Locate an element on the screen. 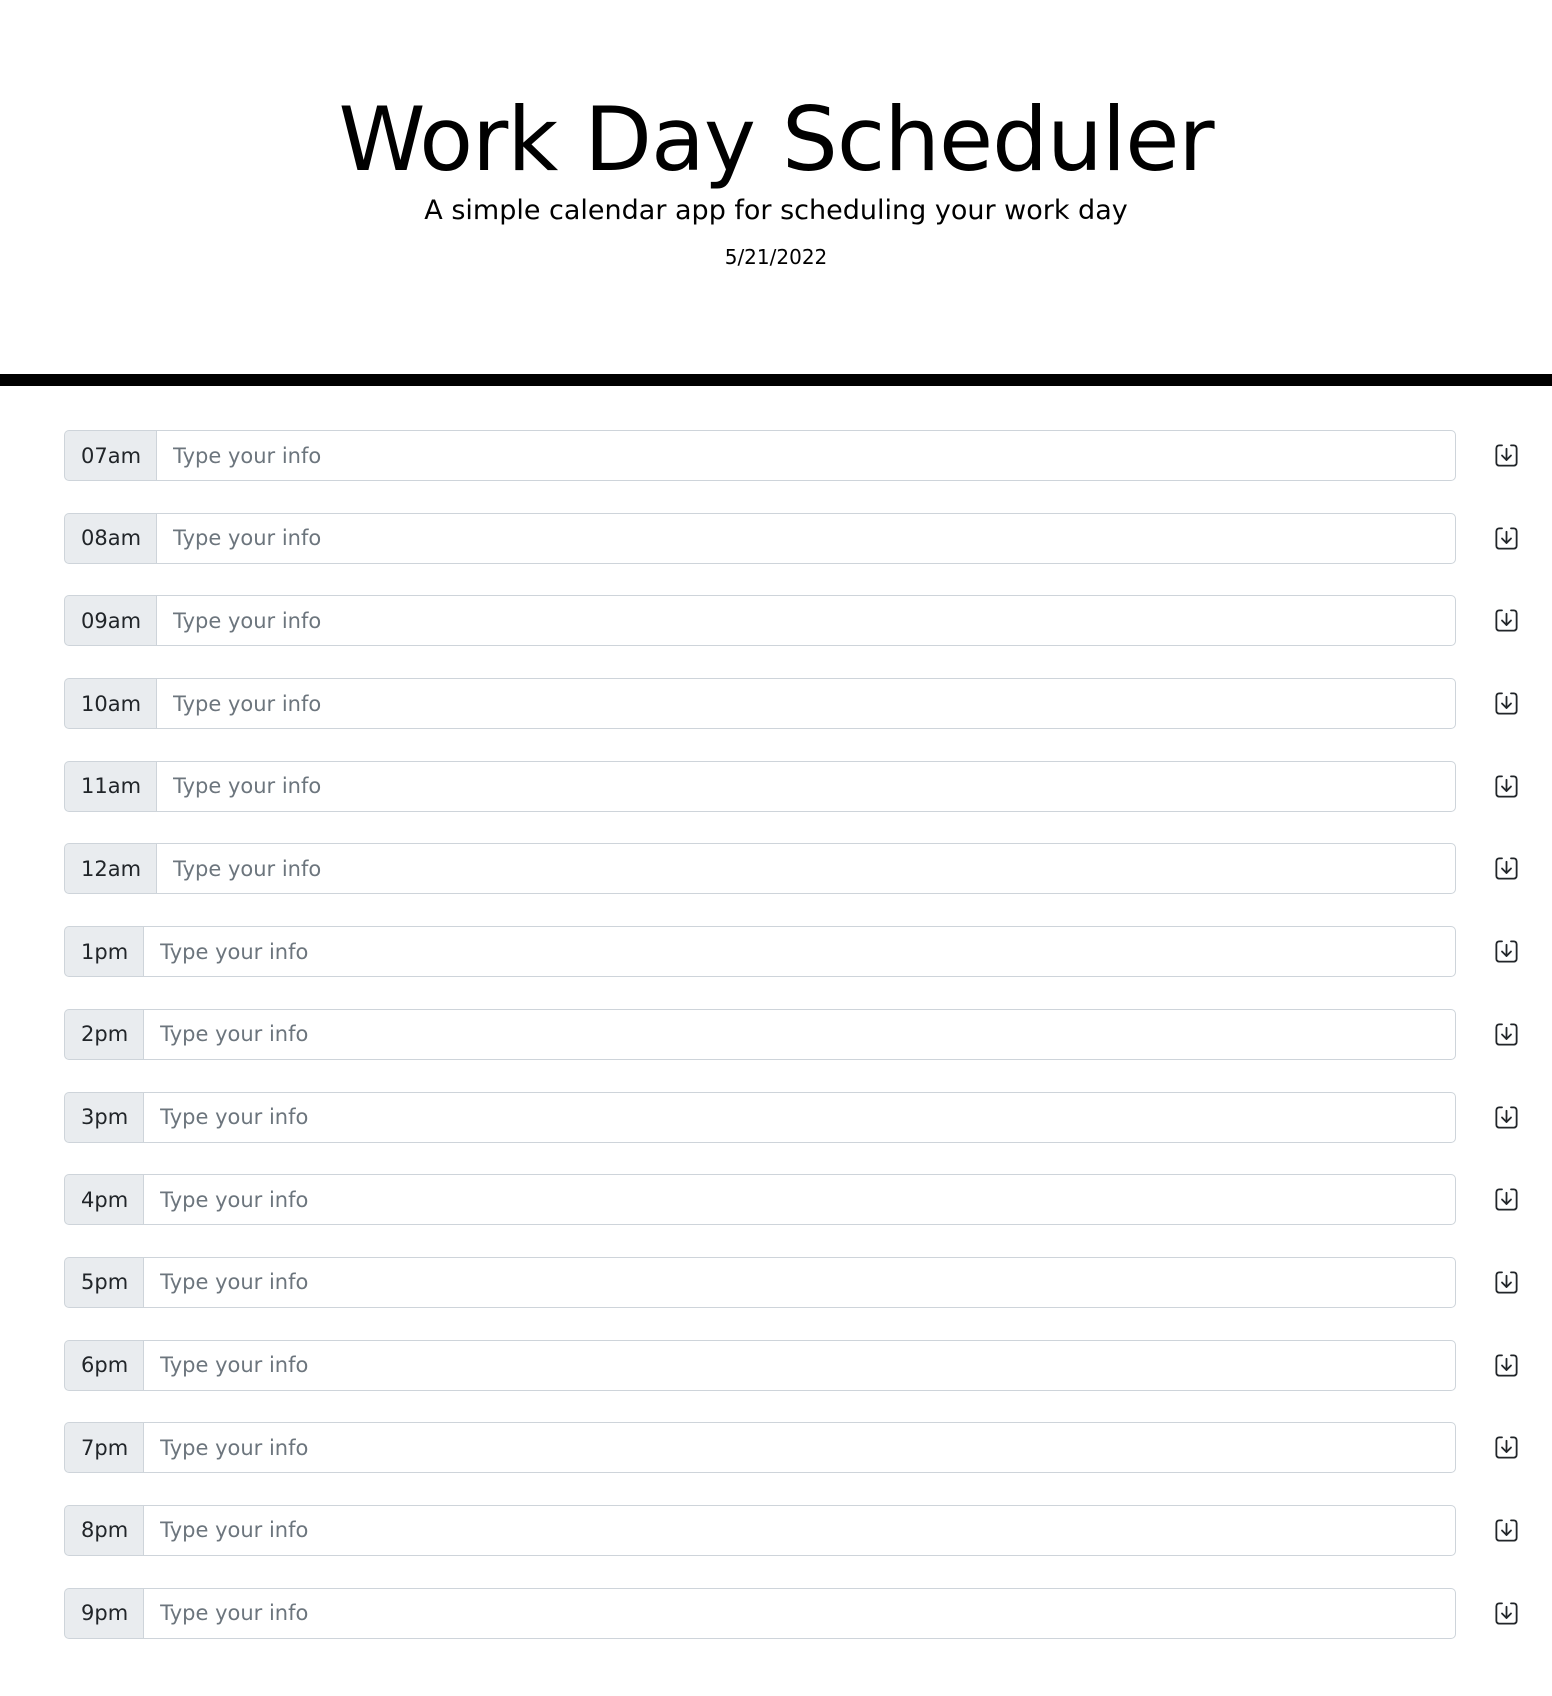 Image resolution: width=1552 pixels, height=1696 pixels. current-date: 5/21/2022 is located at coordinates (776, 257).